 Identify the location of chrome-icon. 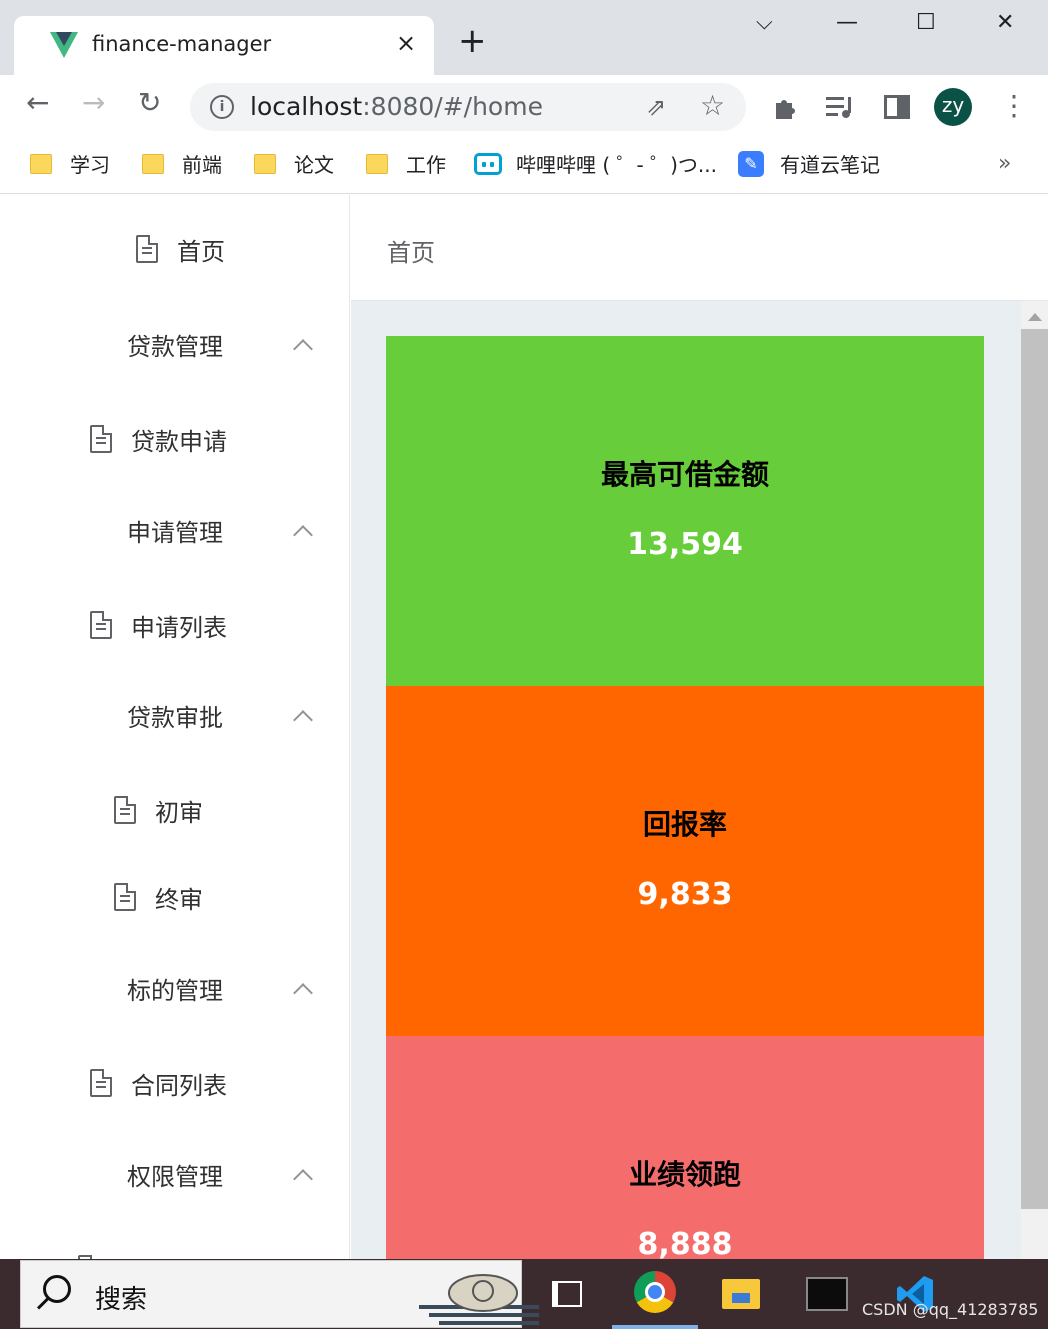
(655, 1292).